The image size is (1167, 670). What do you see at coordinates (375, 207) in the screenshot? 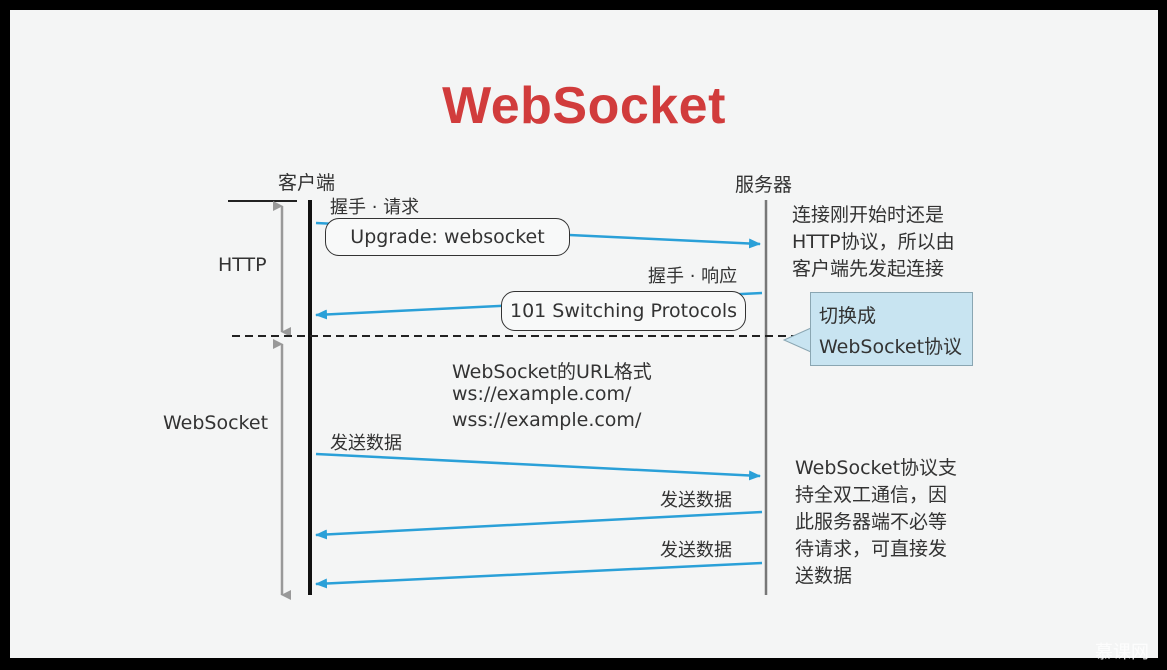
I see `handshake-request-caption: 握手 · 请求` at bounding box center [375, 207].